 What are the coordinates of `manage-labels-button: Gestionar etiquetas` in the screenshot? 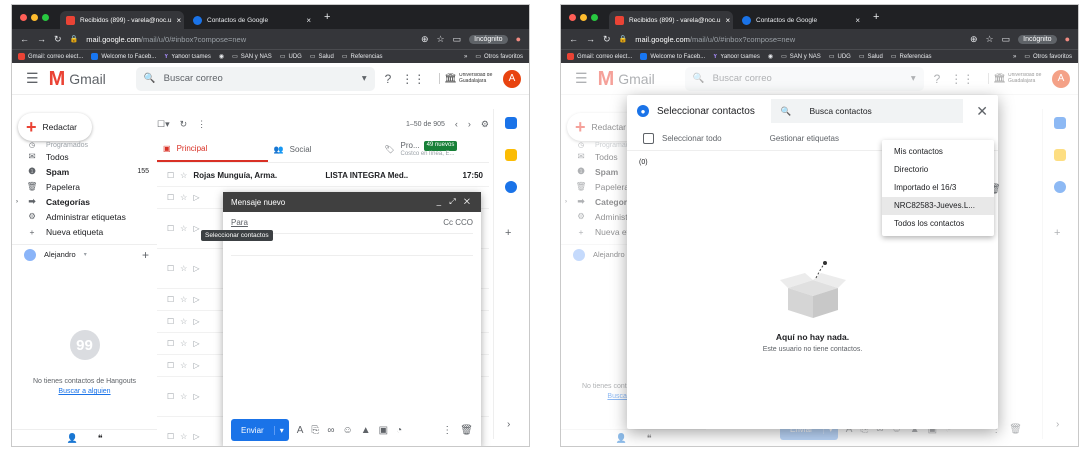 It's located at (804, 138).